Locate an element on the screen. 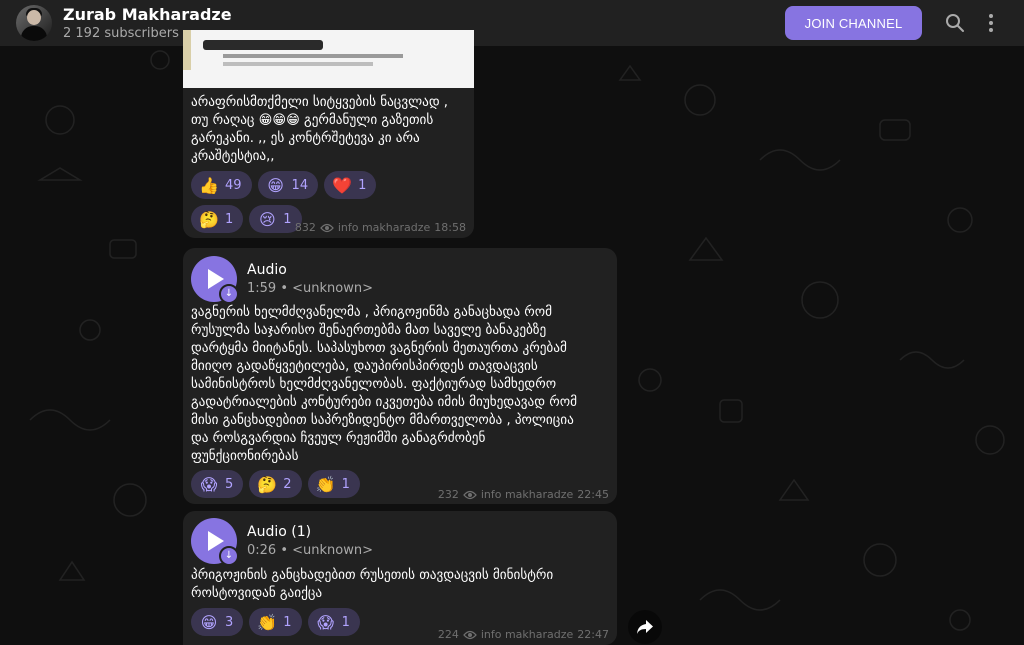 This screenshot has height=645, width=1024. audio-duration-performer: 1:59 • <unknown> is located at coordinates (310, 288).